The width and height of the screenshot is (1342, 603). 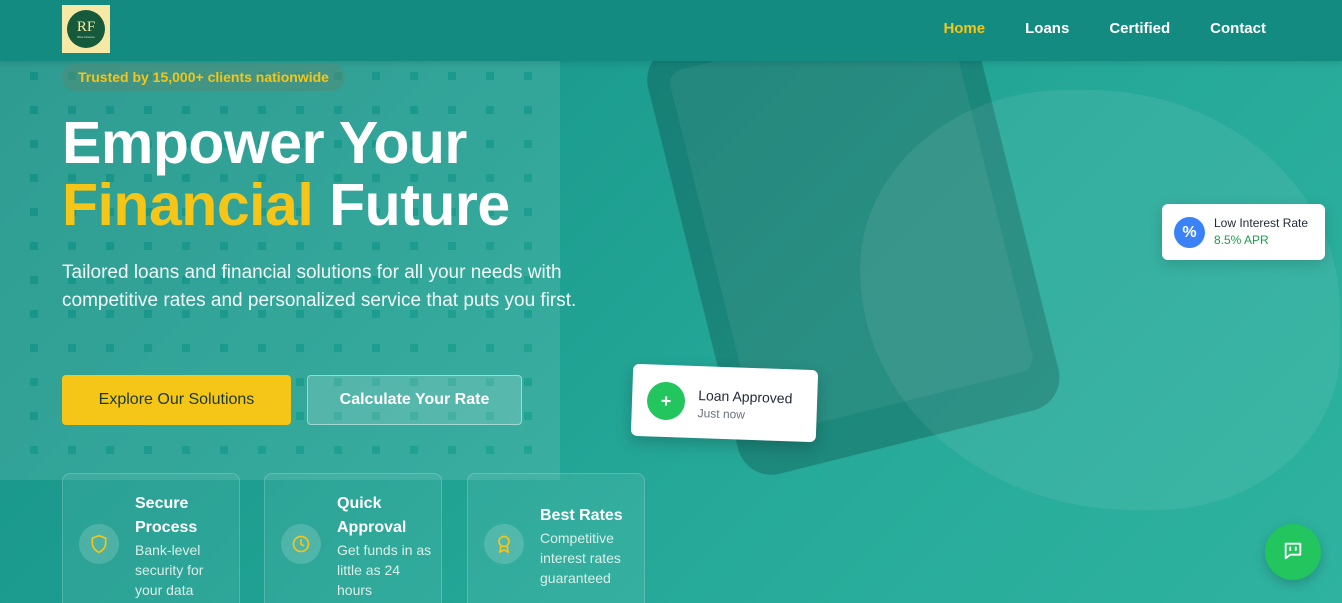 I want to click on feature-description: Get funds in as little as 24 hours, so click(x=384, y=570).